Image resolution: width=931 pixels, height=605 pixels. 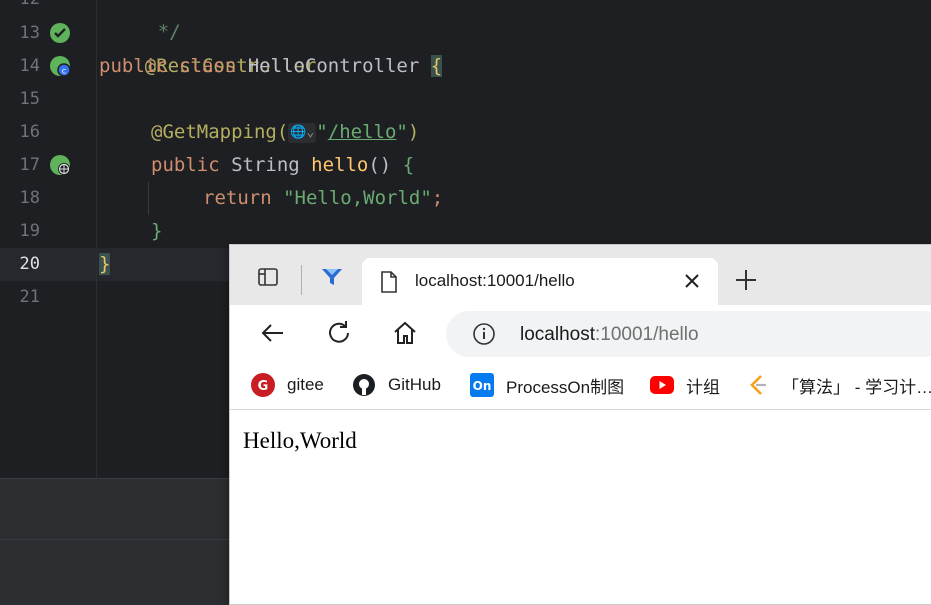 What do you see at coordinates (29, 132) in the screenshot?
I see `line-number: 16` at bounding box center [29, 132].